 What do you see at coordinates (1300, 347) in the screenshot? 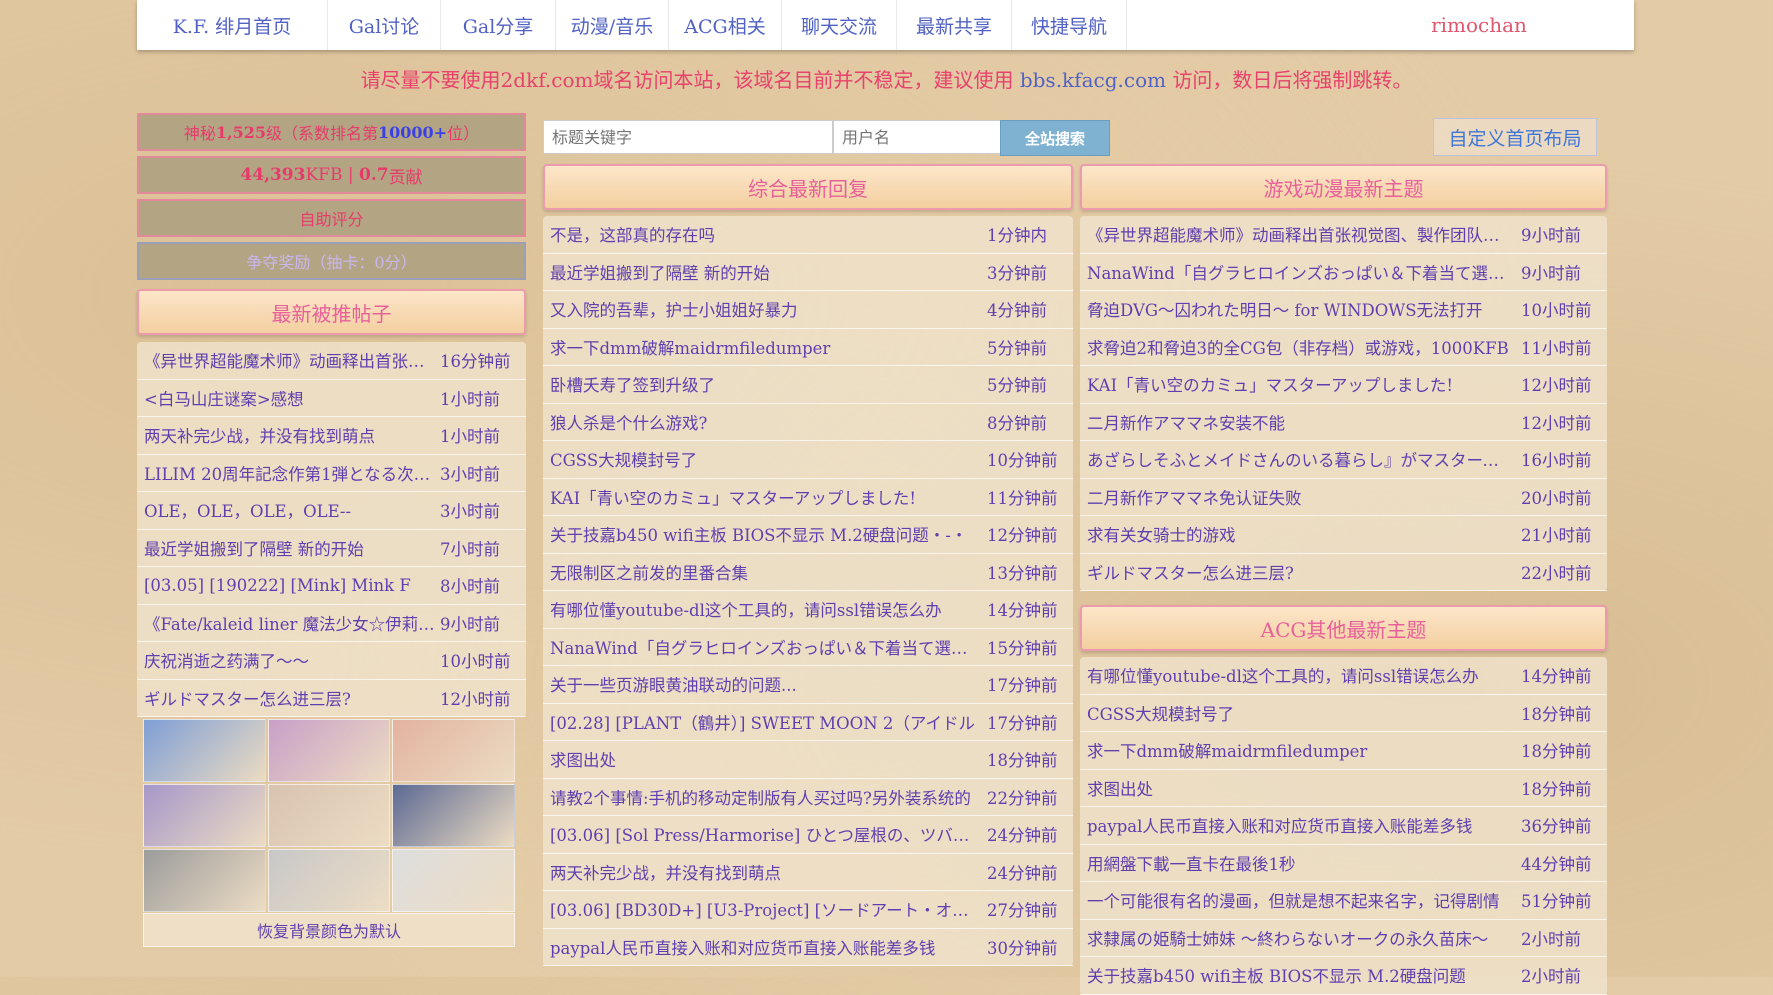
I see `post-title: 求脅迫2和脅迫3的全CG包（非存档）或游戏，1000KFB` at bounding box center [1300, 347].